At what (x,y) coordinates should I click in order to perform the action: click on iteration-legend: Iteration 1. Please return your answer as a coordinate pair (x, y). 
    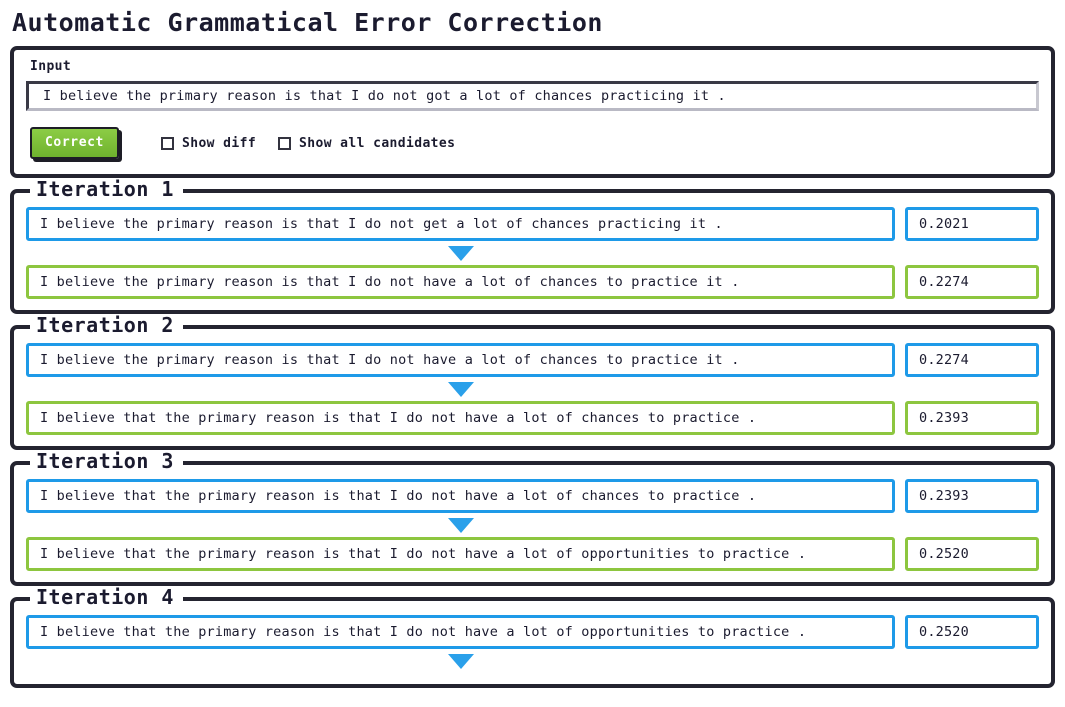
    Looking at the image, I should click on (106, 189).